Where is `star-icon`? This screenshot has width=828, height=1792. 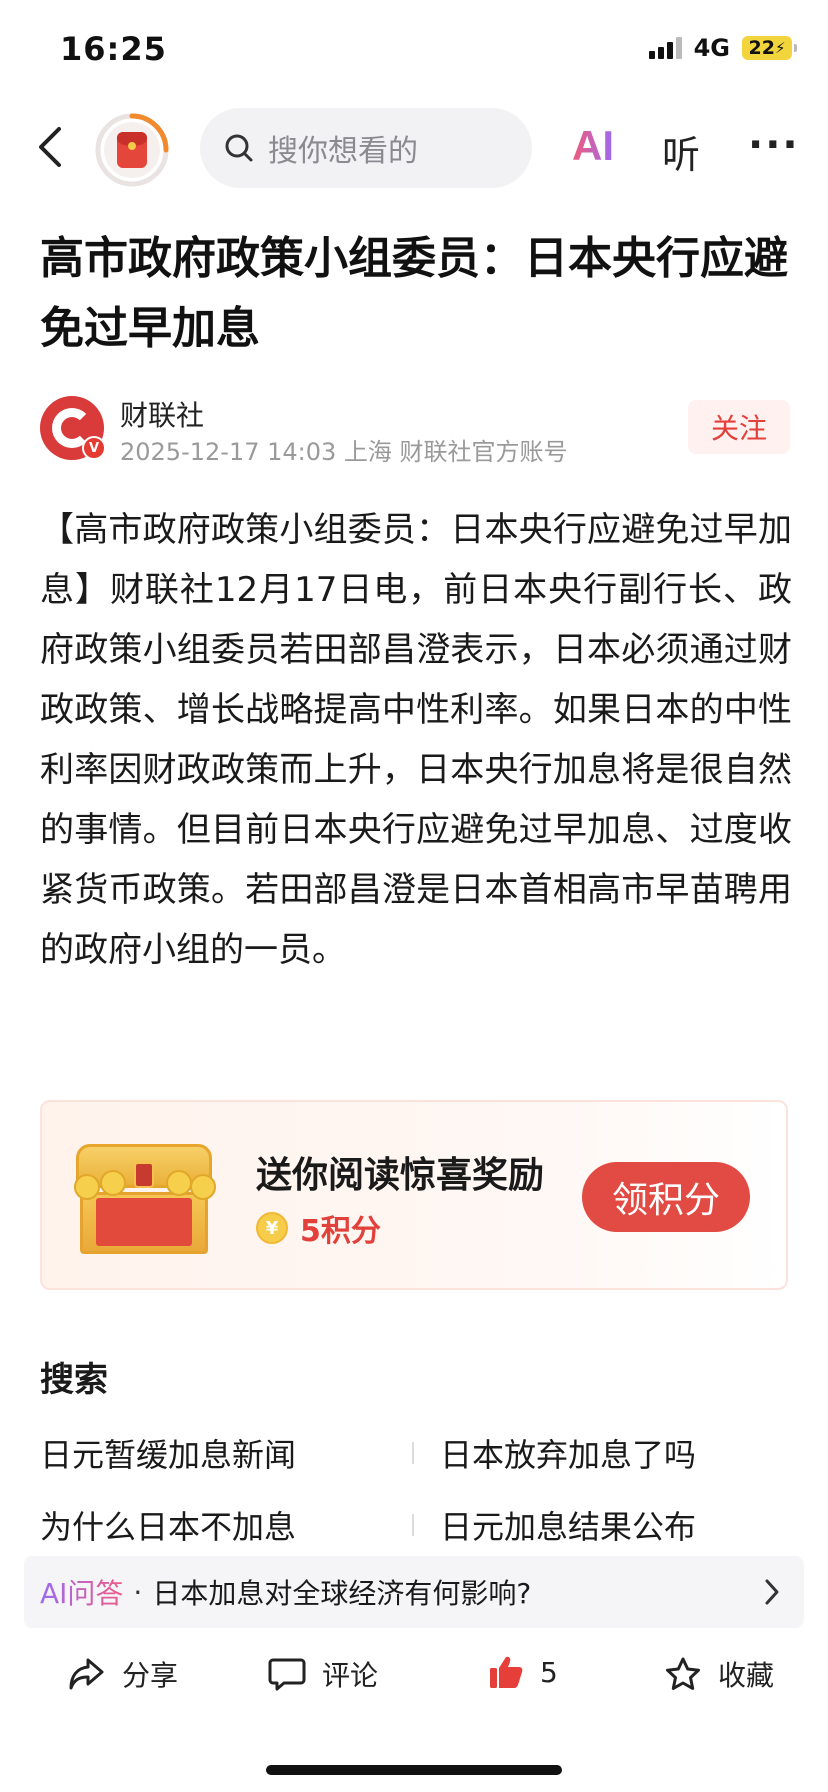
star-icon is located at coordinates (683, 1673).